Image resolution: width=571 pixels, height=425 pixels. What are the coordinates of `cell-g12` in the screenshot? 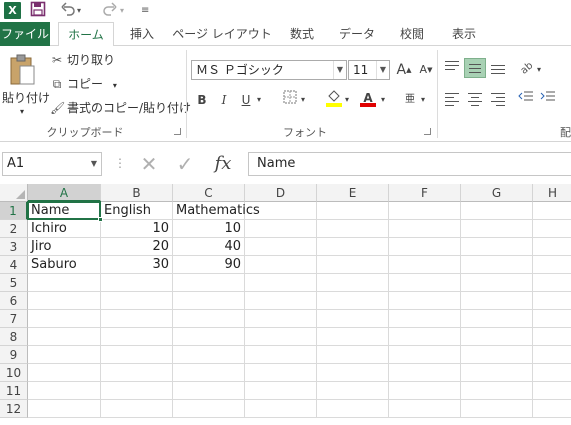 It's located at (497, 409).